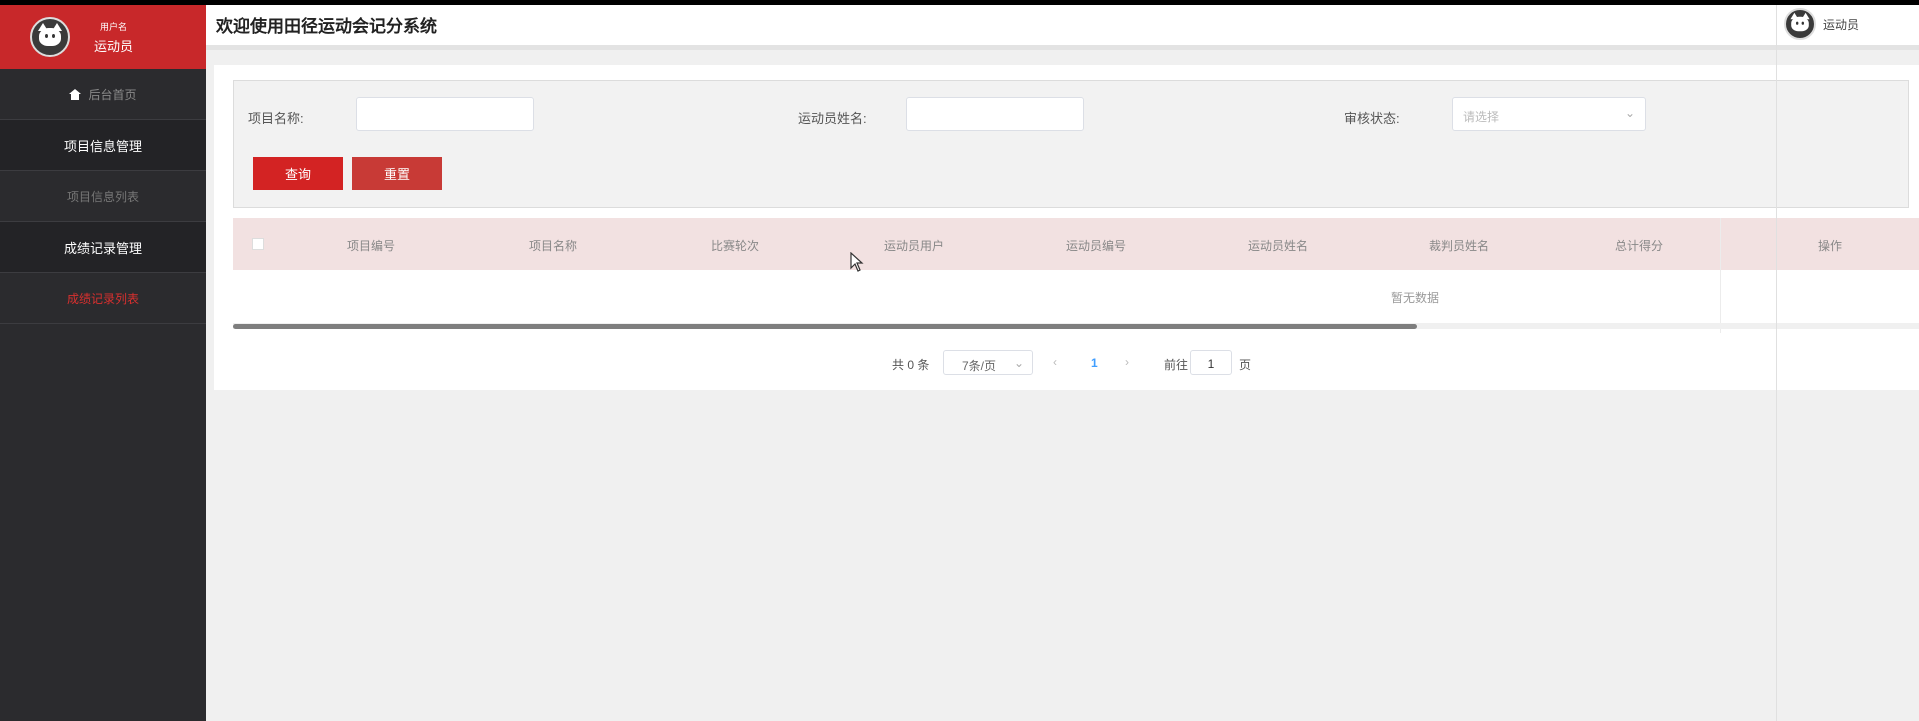 Image resolution: width=1919 pixels, height=721 pixels. What do you see at coordinates (75, 94) in the screenshot?
I see `home-icon` at bounding box center [75, 94].